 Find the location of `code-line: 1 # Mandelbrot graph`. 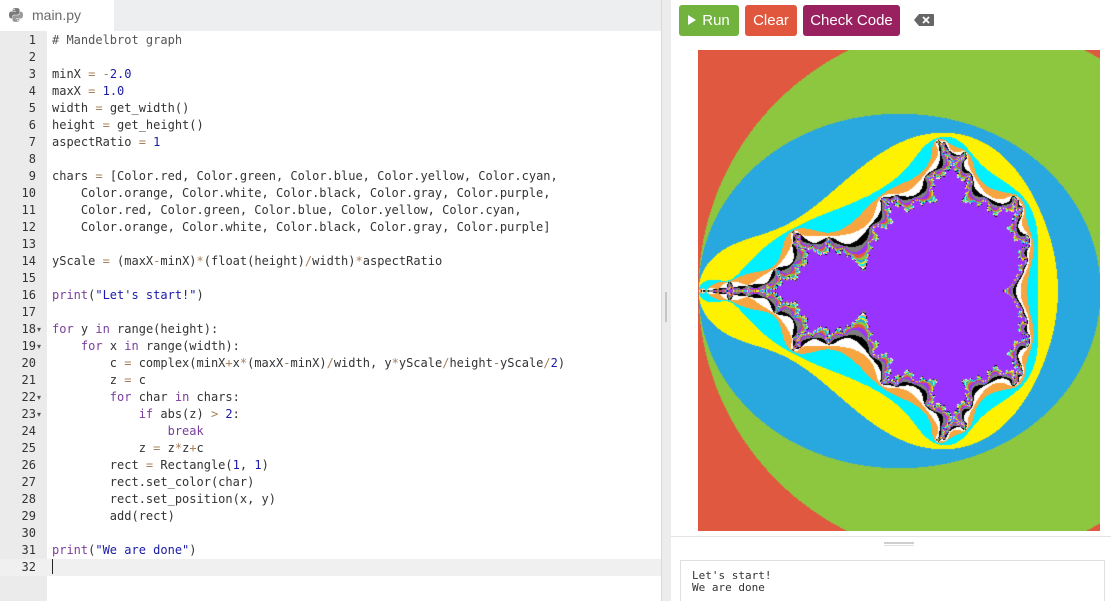

code-line: 1 # Mandelbrot graph is located at coordinates (330, 40).